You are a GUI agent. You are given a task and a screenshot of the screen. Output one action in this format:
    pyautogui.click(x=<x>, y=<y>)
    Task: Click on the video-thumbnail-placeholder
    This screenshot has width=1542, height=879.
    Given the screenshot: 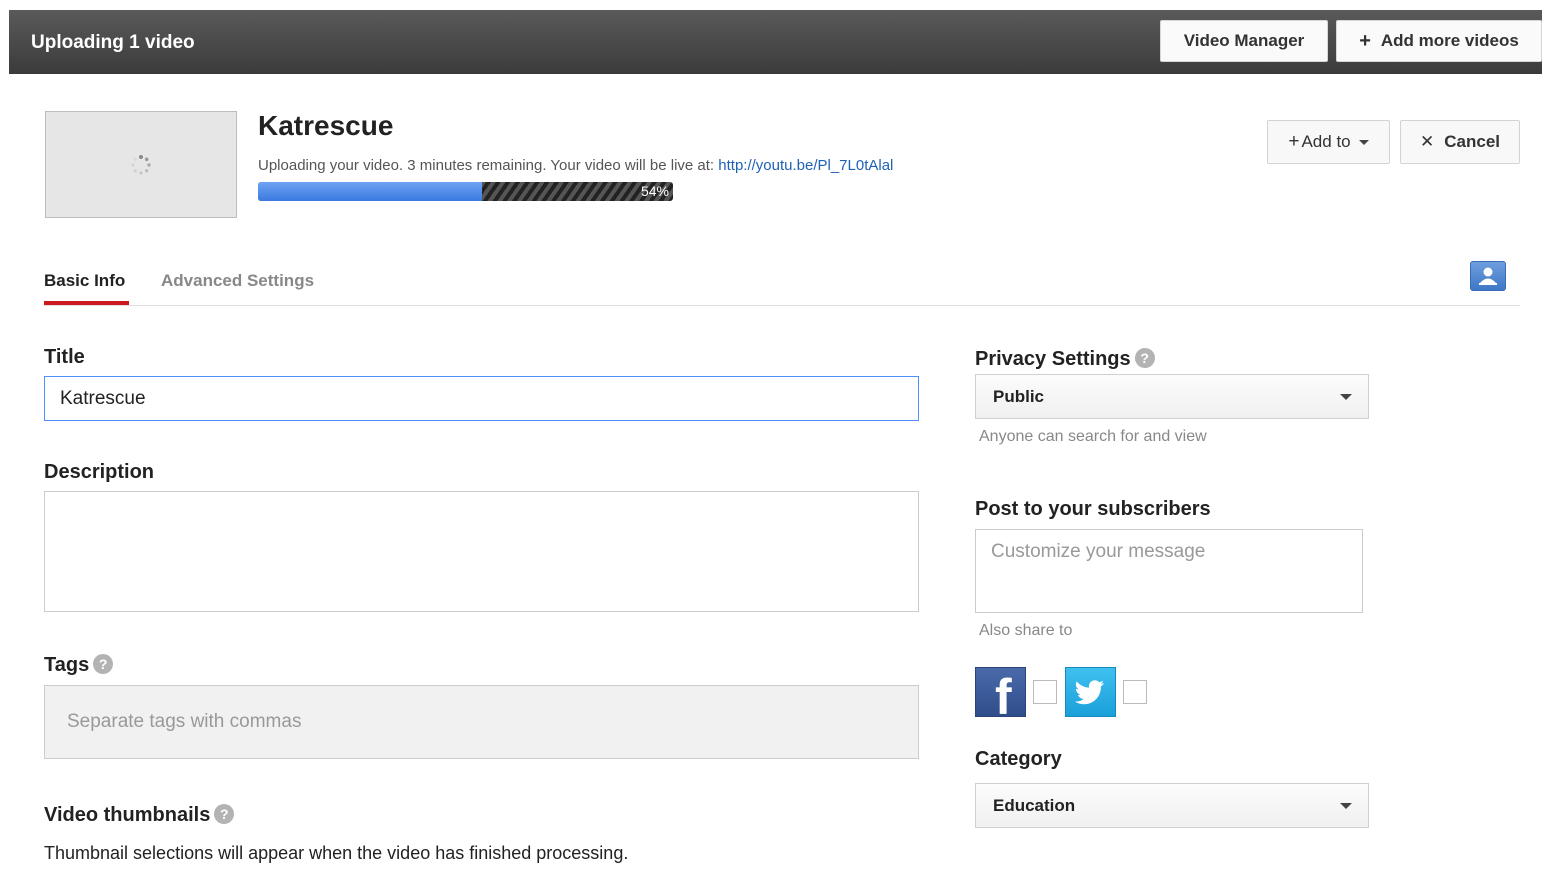 What is the action you would take?
    pyautogui.click(x=141, y=164)
    